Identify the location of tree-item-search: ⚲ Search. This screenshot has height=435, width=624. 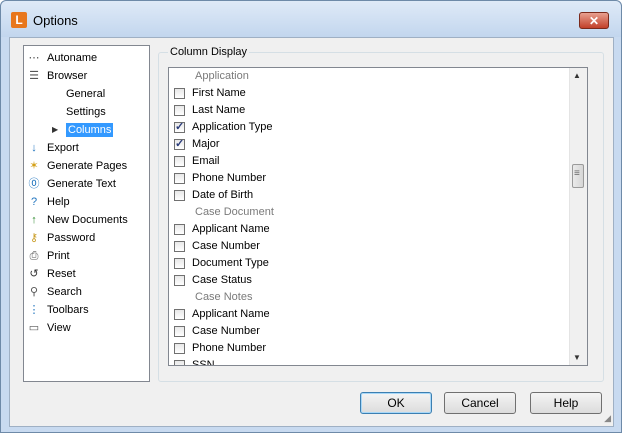
(54, 292).